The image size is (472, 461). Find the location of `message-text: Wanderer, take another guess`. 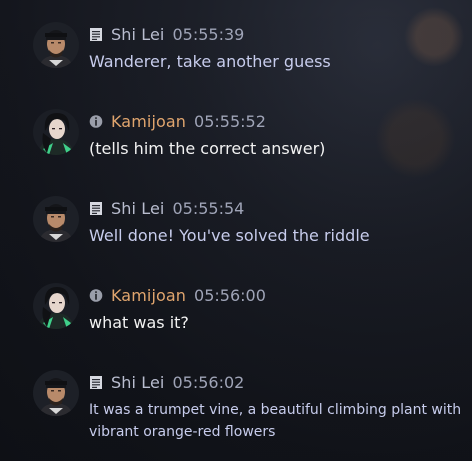

message-text: Wanderer, take another guess is located at coordinates (210, 61).